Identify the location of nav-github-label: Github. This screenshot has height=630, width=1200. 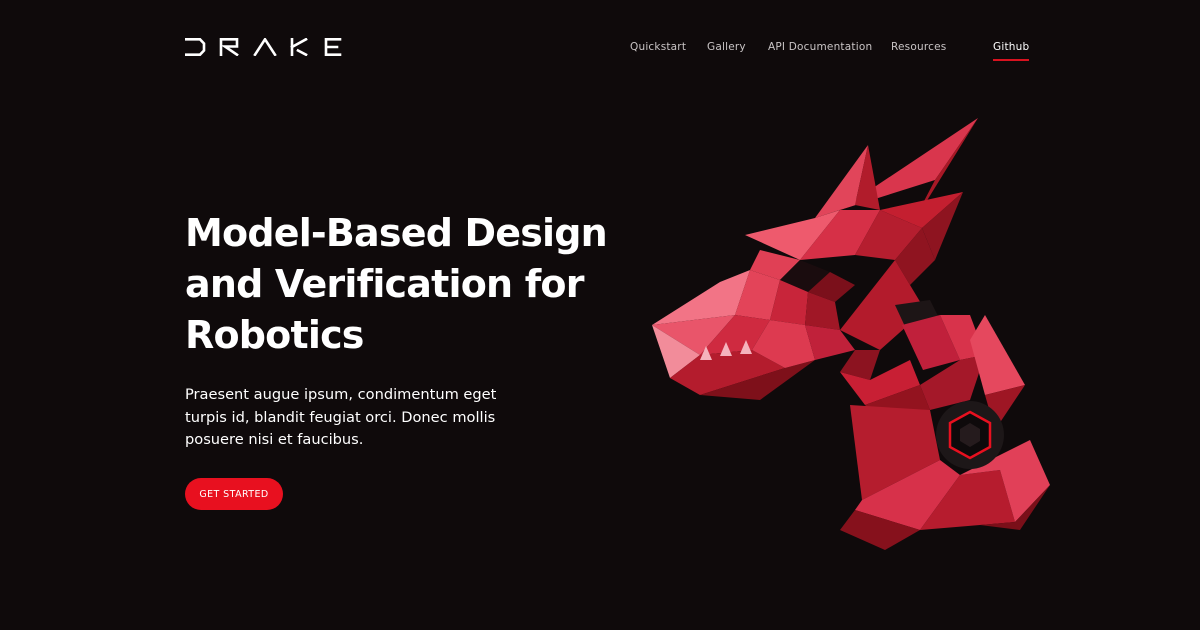
(1011, 47).